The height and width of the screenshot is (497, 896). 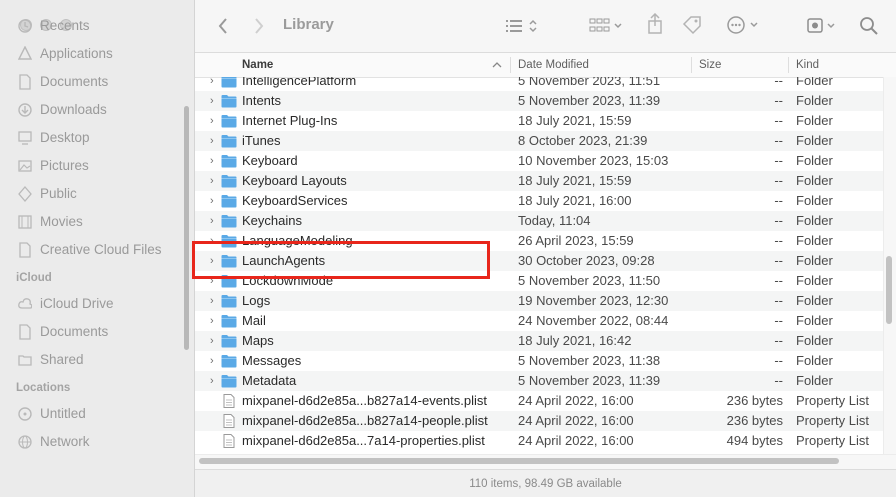 I want to click on list-item: › Keychains Today, 11:04 -- Folder, so click(x=539, y=221).